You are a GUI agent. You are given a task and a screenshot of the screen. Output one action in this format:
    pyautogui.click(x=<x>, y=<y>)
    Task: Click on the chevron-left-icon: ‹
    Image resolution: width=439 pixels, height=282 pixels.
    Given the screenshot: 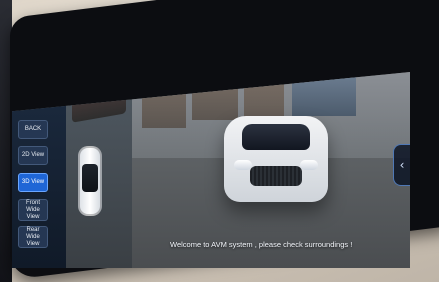 What is the action you would take?
    pyautogui.click(x=402, y=165)
    